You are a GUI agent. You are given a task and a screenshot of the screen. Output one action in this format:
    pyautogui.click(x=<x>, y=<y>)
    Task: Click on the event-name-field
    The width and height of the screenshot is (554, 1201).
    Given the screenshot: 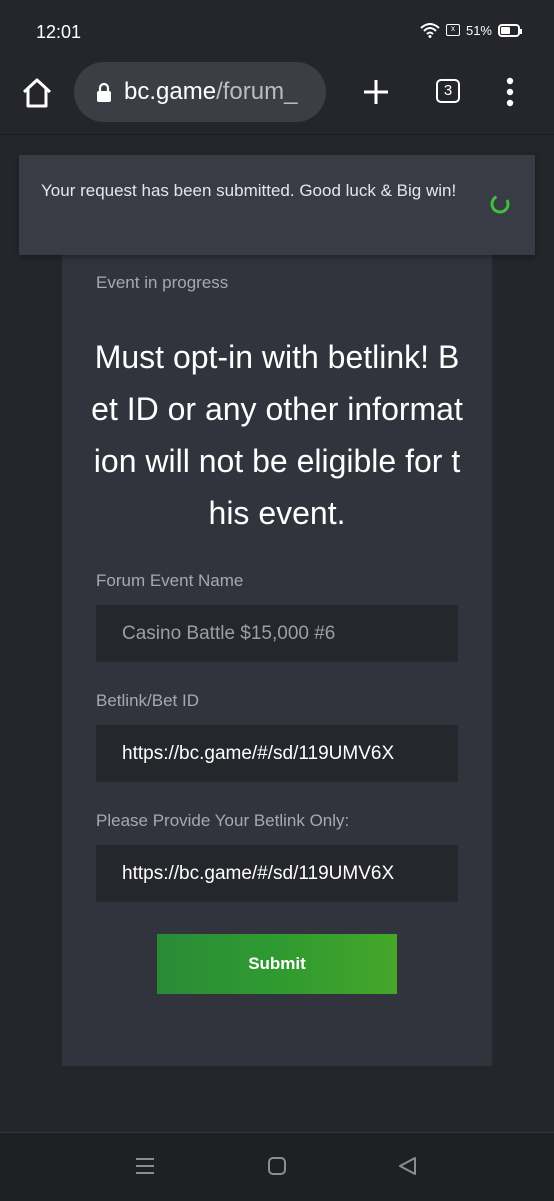 What is the action you would take?
    pyautogui.click(x=277, y=633)
    